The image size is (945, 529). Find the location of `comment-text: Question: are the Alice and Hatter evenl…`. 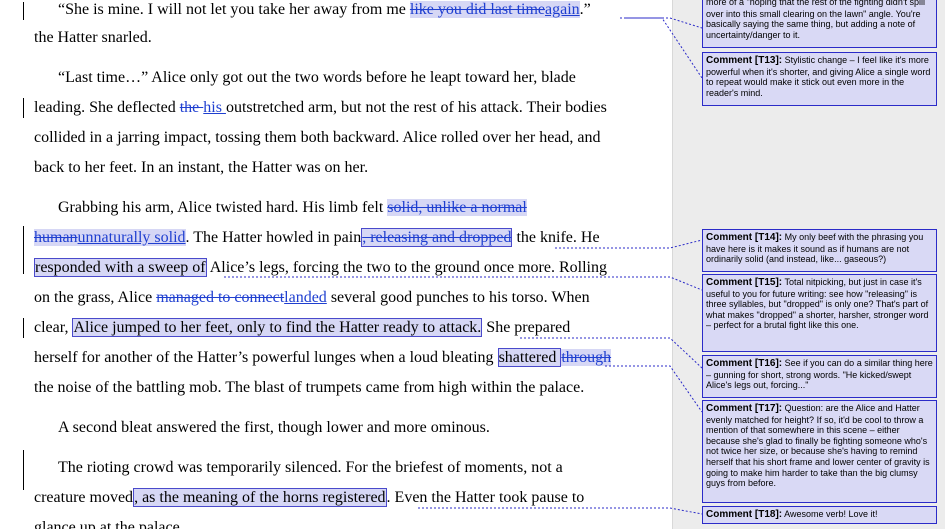

comment-text: Question: are the Alice and Hatter evenl… is located at coordinates (818, 446).